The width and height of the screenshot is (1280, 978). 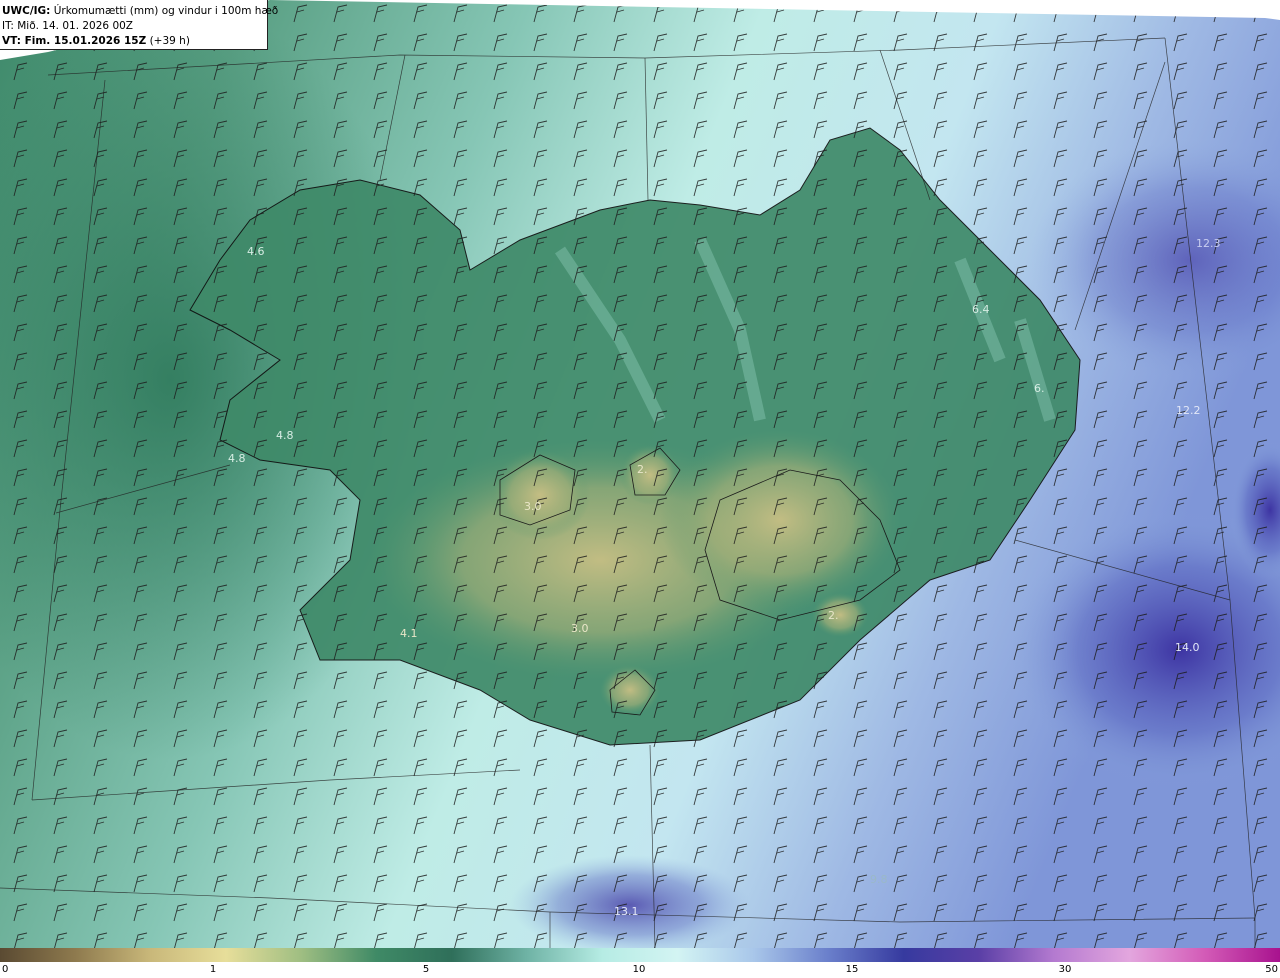 I want to click on colorbar-tick-label: 30, so click(x=1065, y=969).